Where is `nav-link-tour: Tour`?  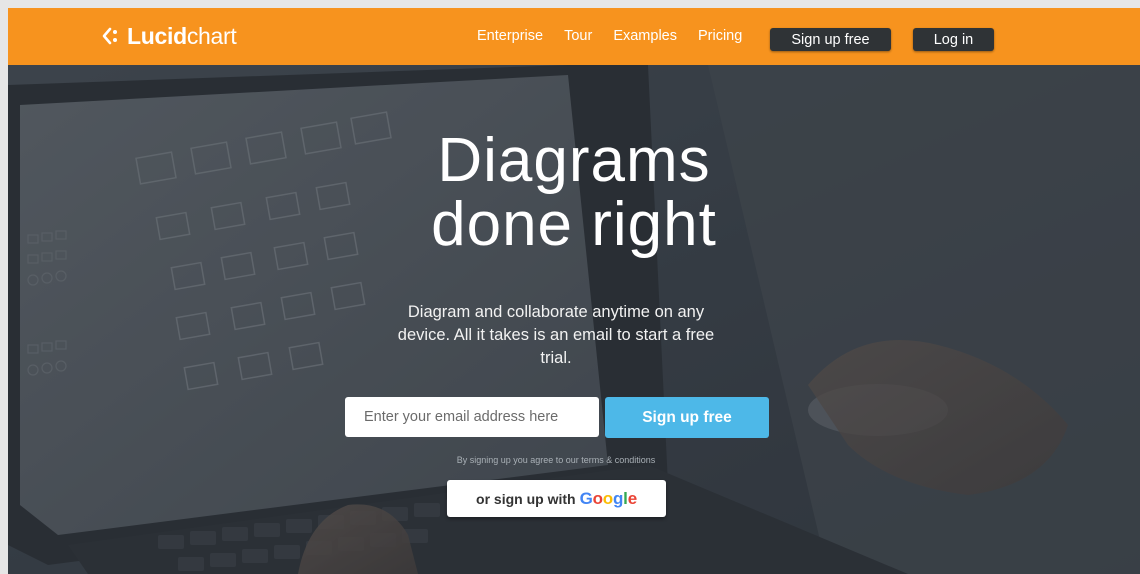
nav-link-tour: Tour is located at coordinates (578, 36).